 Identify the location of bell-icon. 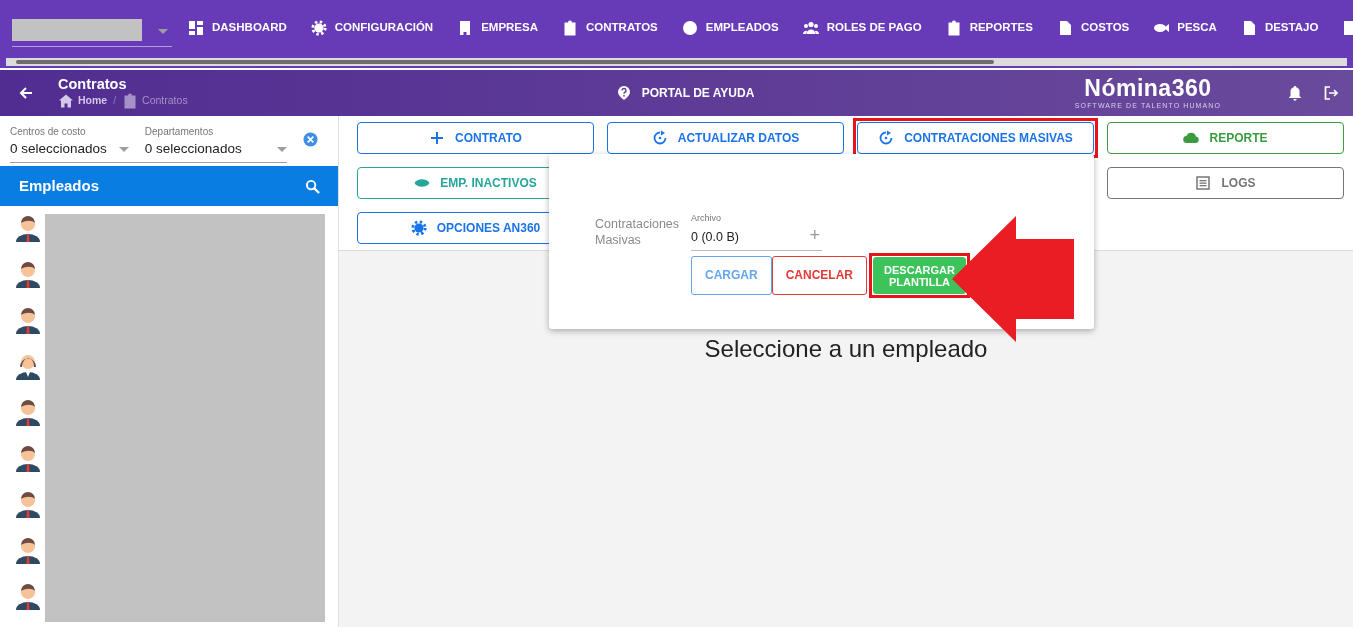
(1295, 93).